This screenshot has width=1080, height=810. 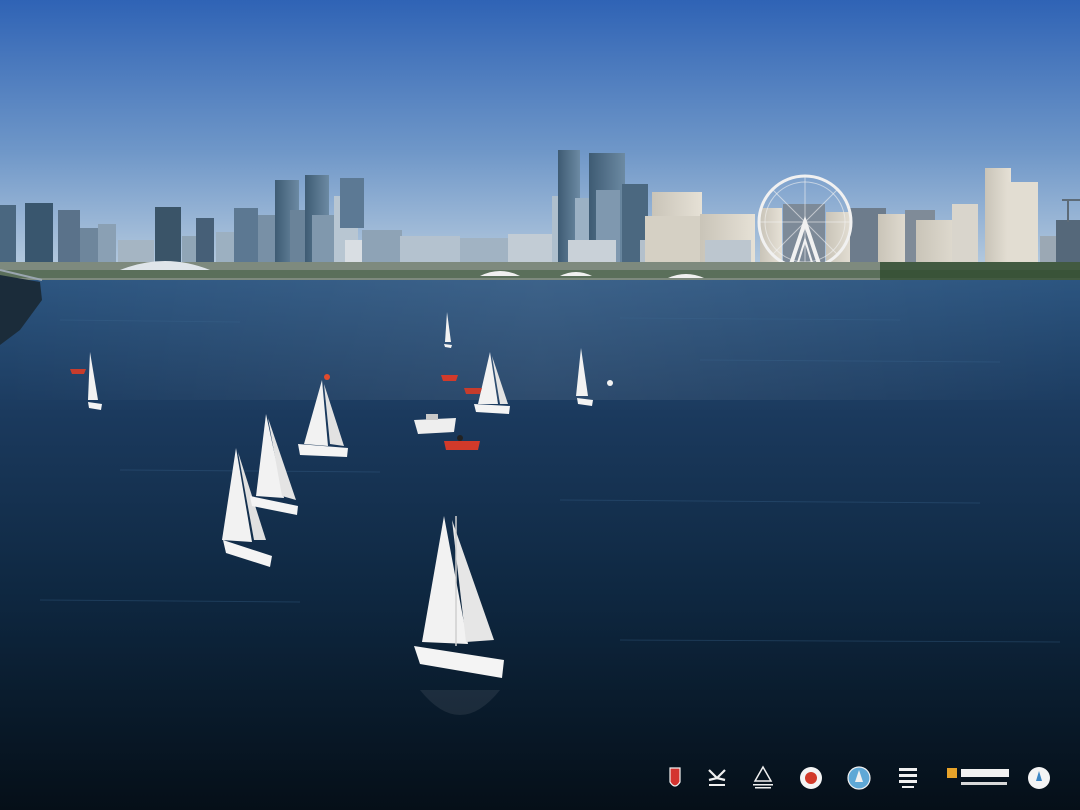 I want to click on cr-culture-sports-icon, so click(x=979, y=778).